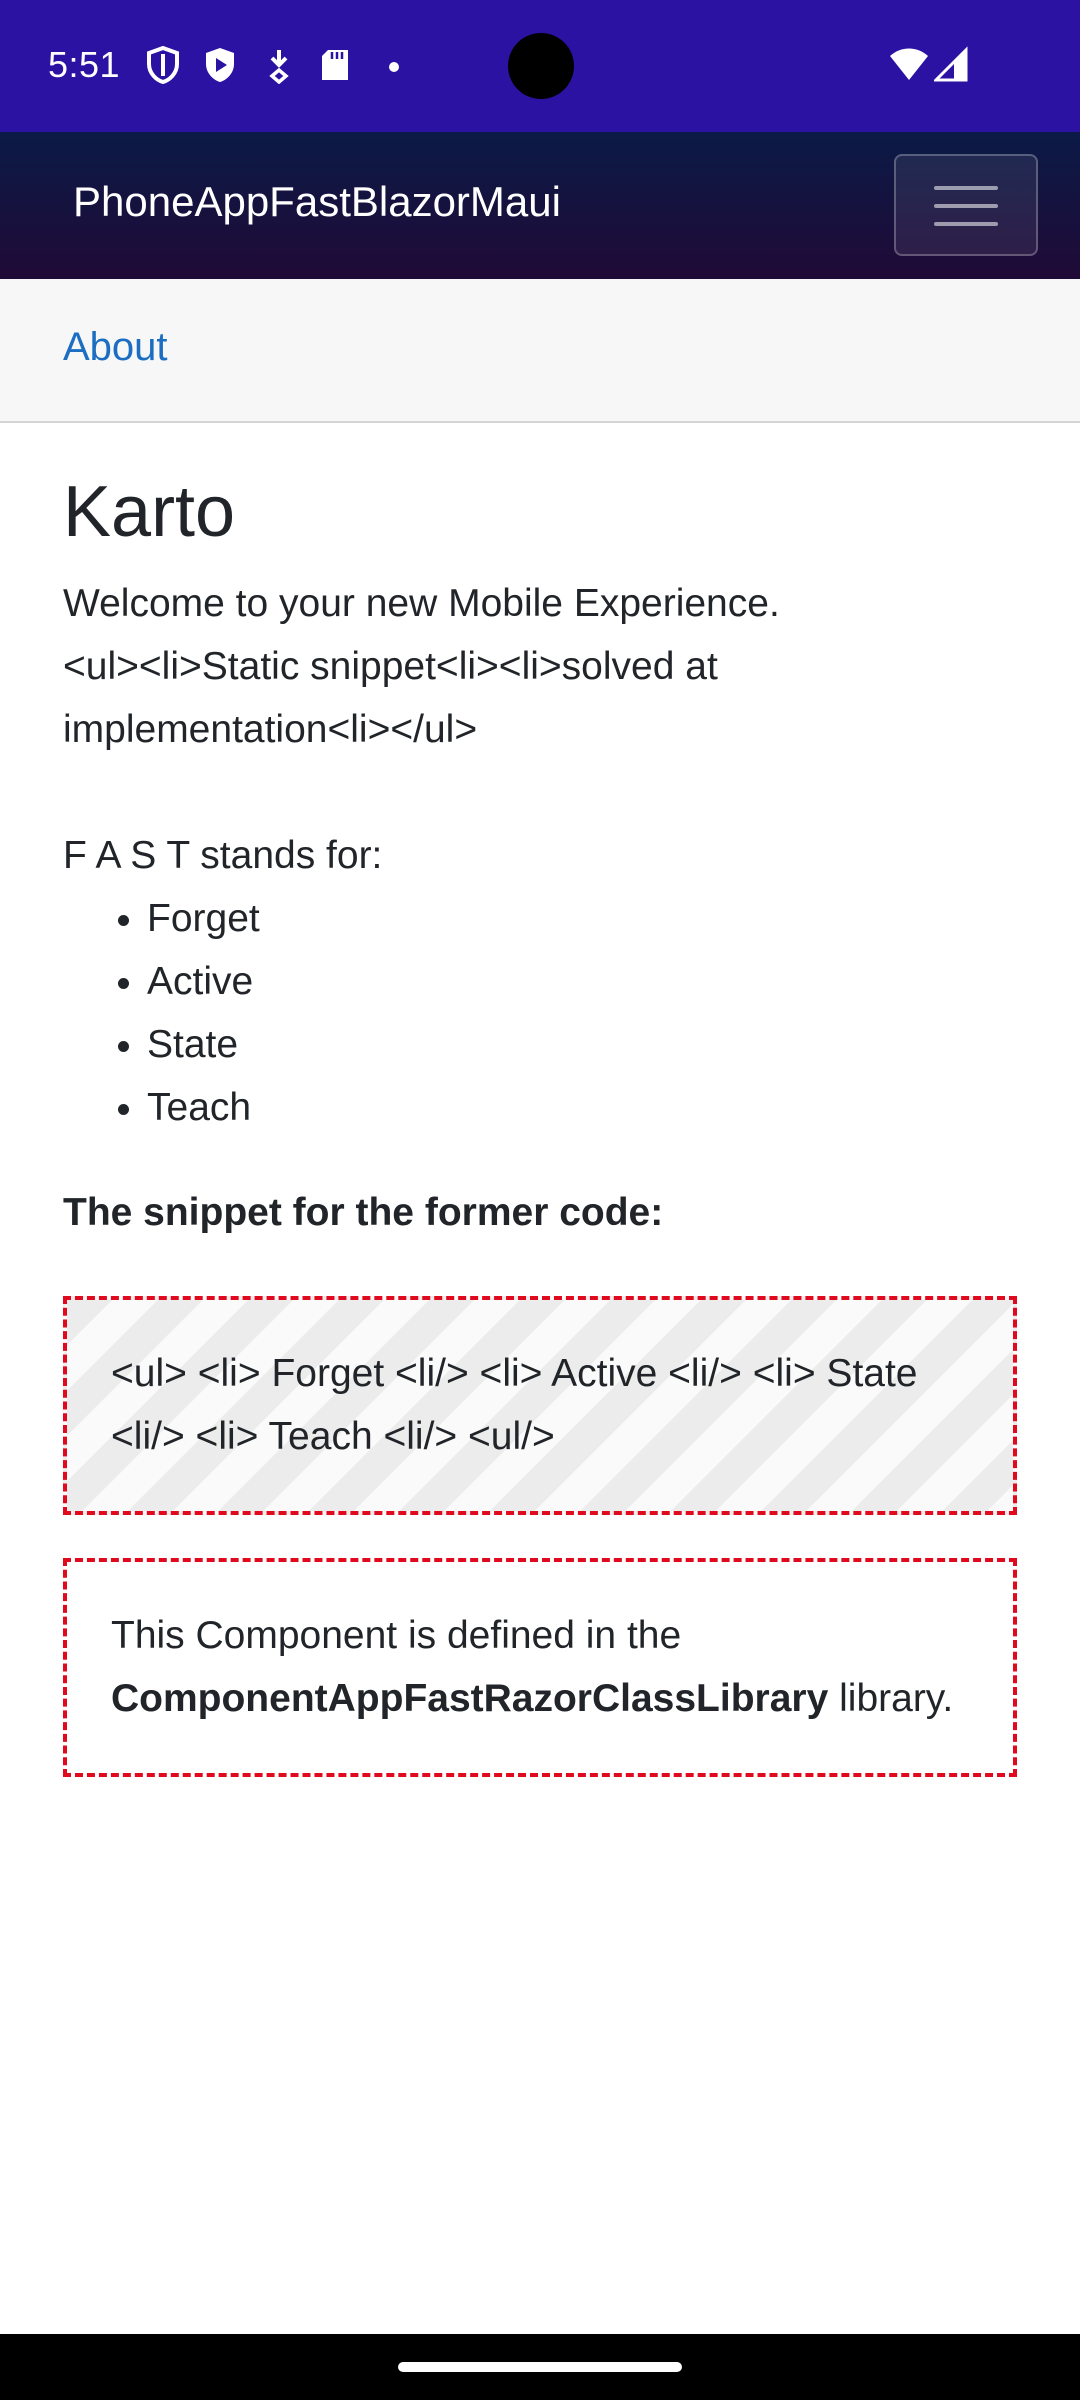 This screenshot has width=1080, height=2400. What do you see at coordinates (84, 64) in the screenshot?
I see `status-time: 5:51` at bounding box center [84, 64].